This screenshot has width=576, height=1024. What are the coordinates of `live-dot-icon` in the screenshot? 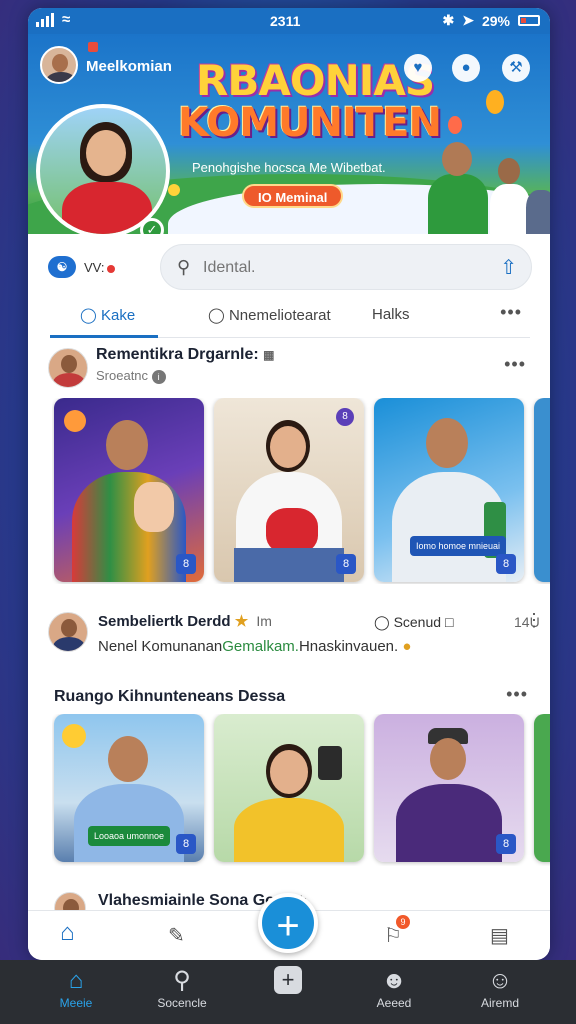 It's located at (111, 268).